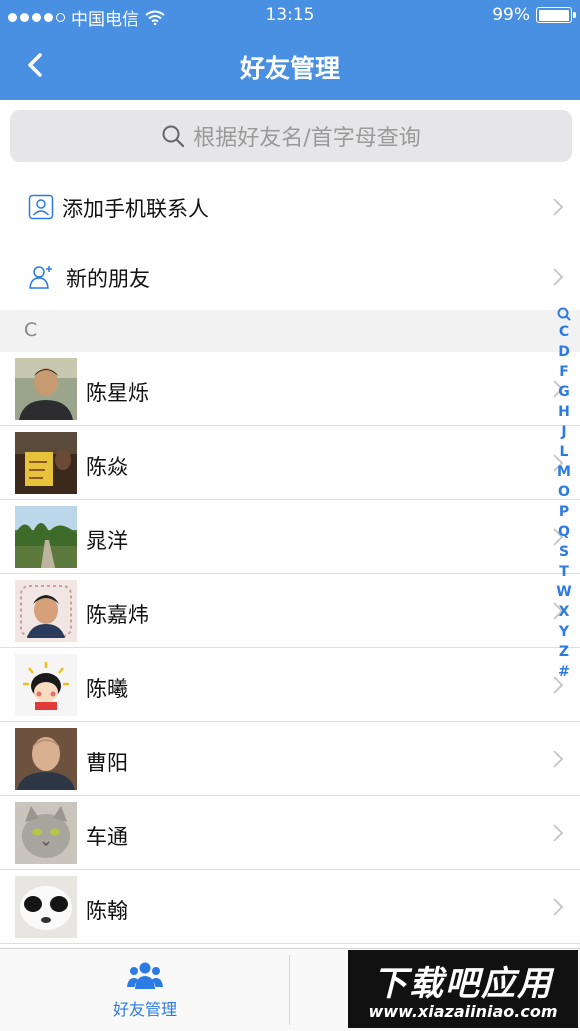 The image size is (580, 1031). I want to click on contact-name: 陈星烁, so click(117, 393).